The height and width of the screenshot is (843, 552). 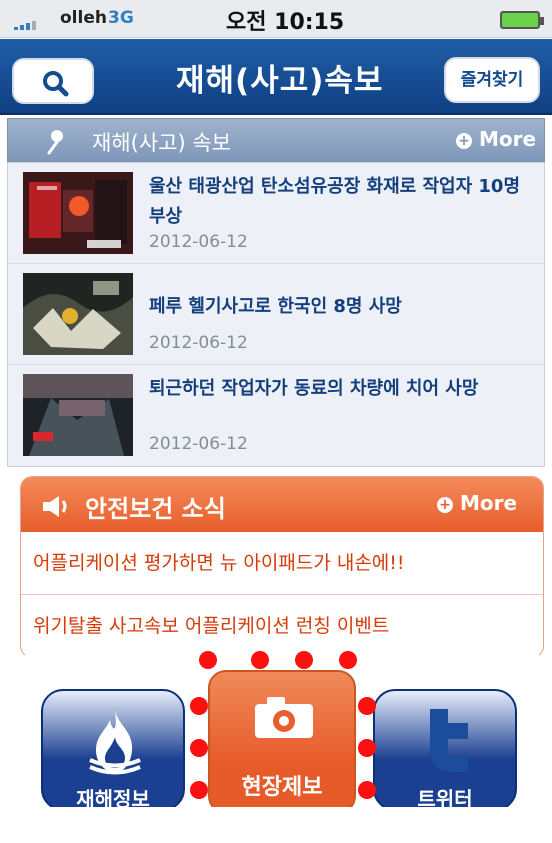 What do you see at coordinates (83, 18) in the screenshot?
I see `carrier-name: olleh` at bounding box center [83, 18].